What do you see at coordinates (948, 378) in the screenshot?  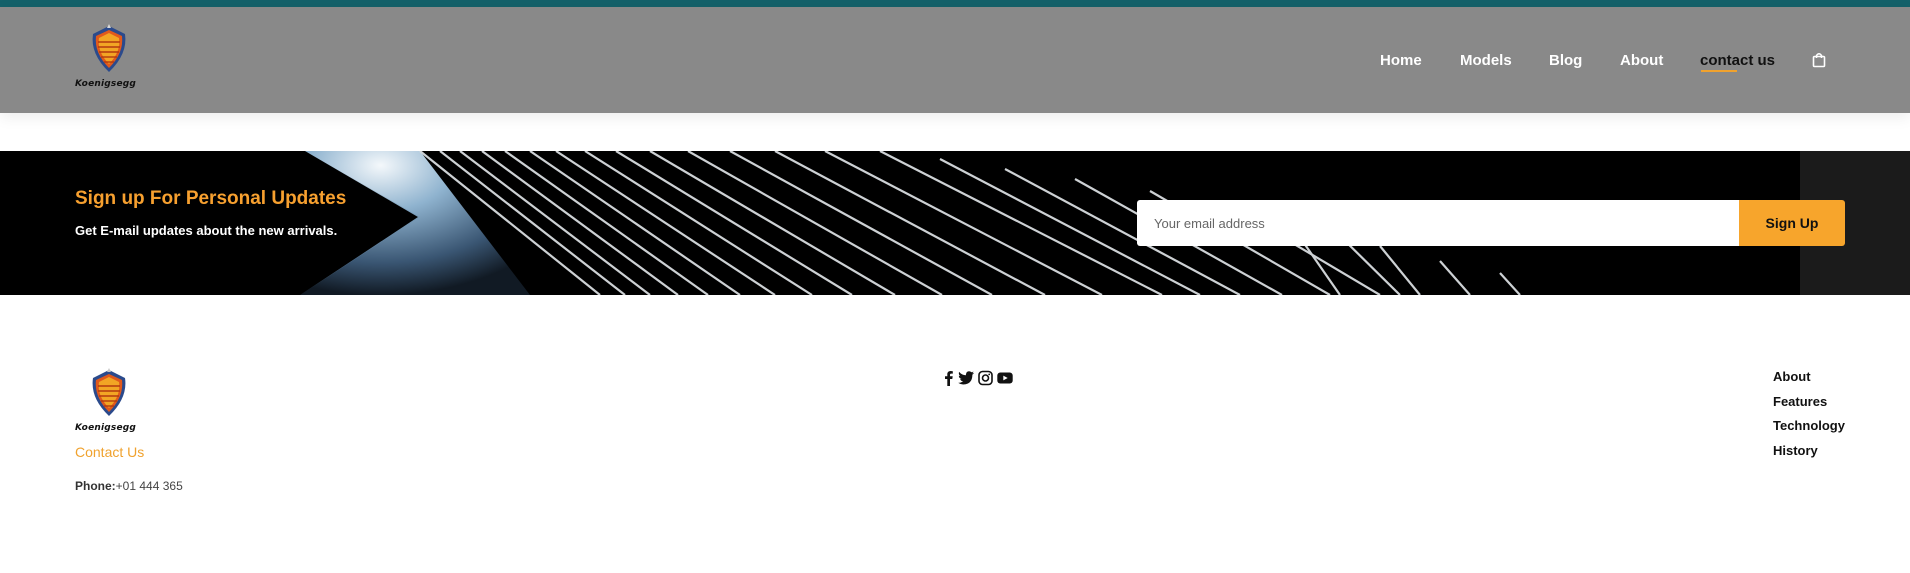 I see `facebook-icon` at bounding box center [948, 378].